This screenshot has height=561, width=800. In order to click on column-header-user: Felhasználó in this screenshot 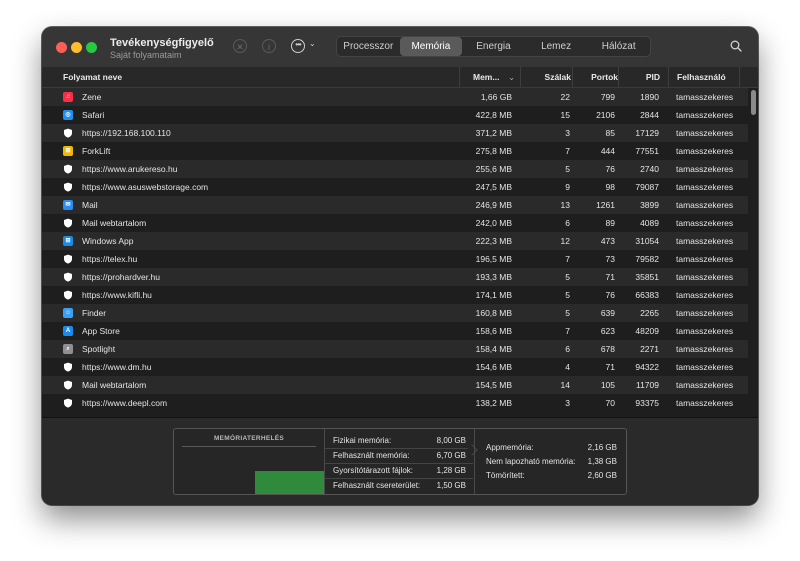, I will do `click(703, 77)`.